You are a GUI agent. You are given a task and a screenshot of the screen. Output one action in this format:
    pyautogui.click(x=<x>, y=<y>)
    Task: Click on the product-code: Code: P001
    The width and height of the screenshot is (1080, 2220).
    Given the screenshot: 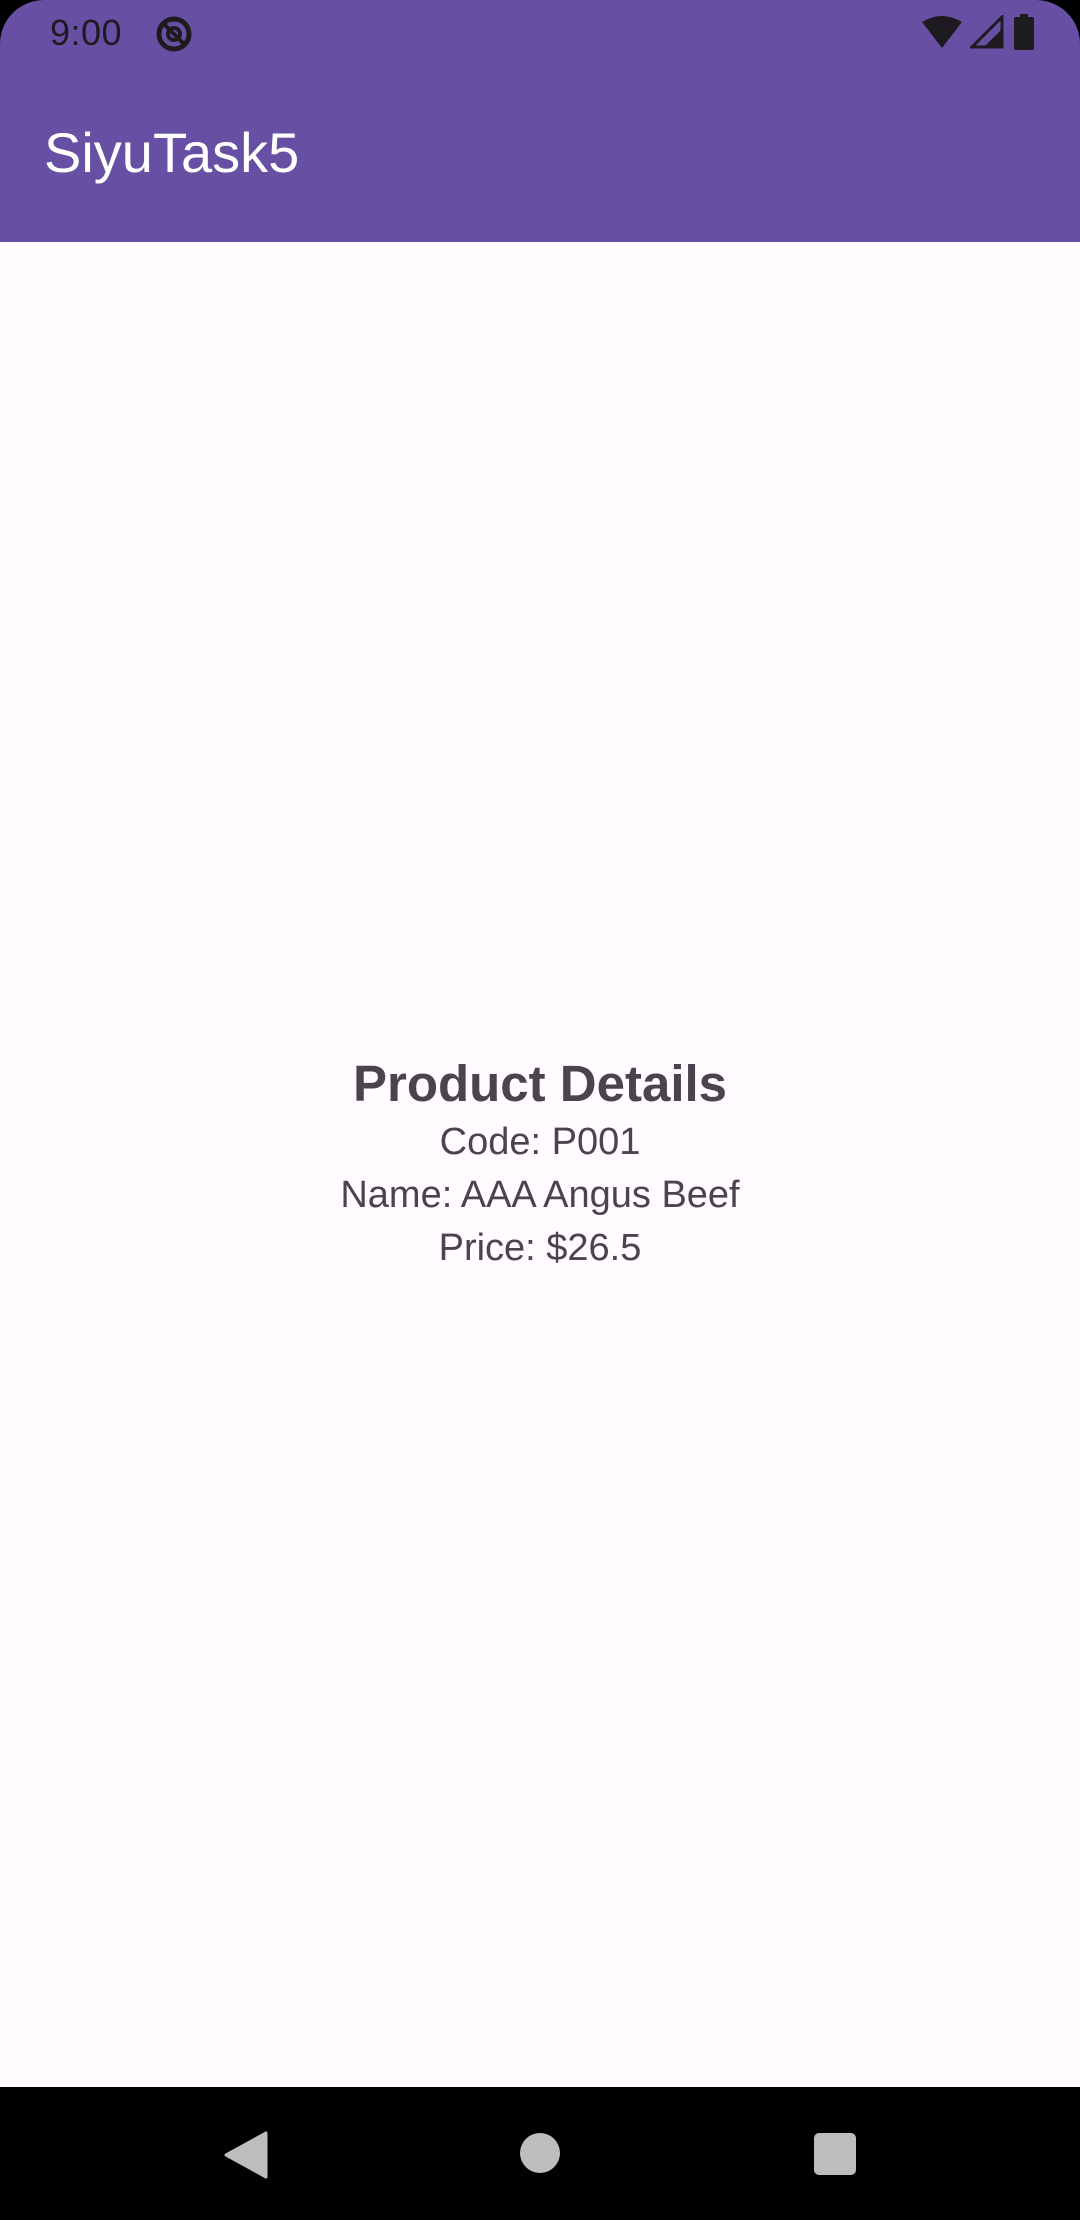 What is the action you would take?
    pyautogui.click(x=540, y=1142)
    